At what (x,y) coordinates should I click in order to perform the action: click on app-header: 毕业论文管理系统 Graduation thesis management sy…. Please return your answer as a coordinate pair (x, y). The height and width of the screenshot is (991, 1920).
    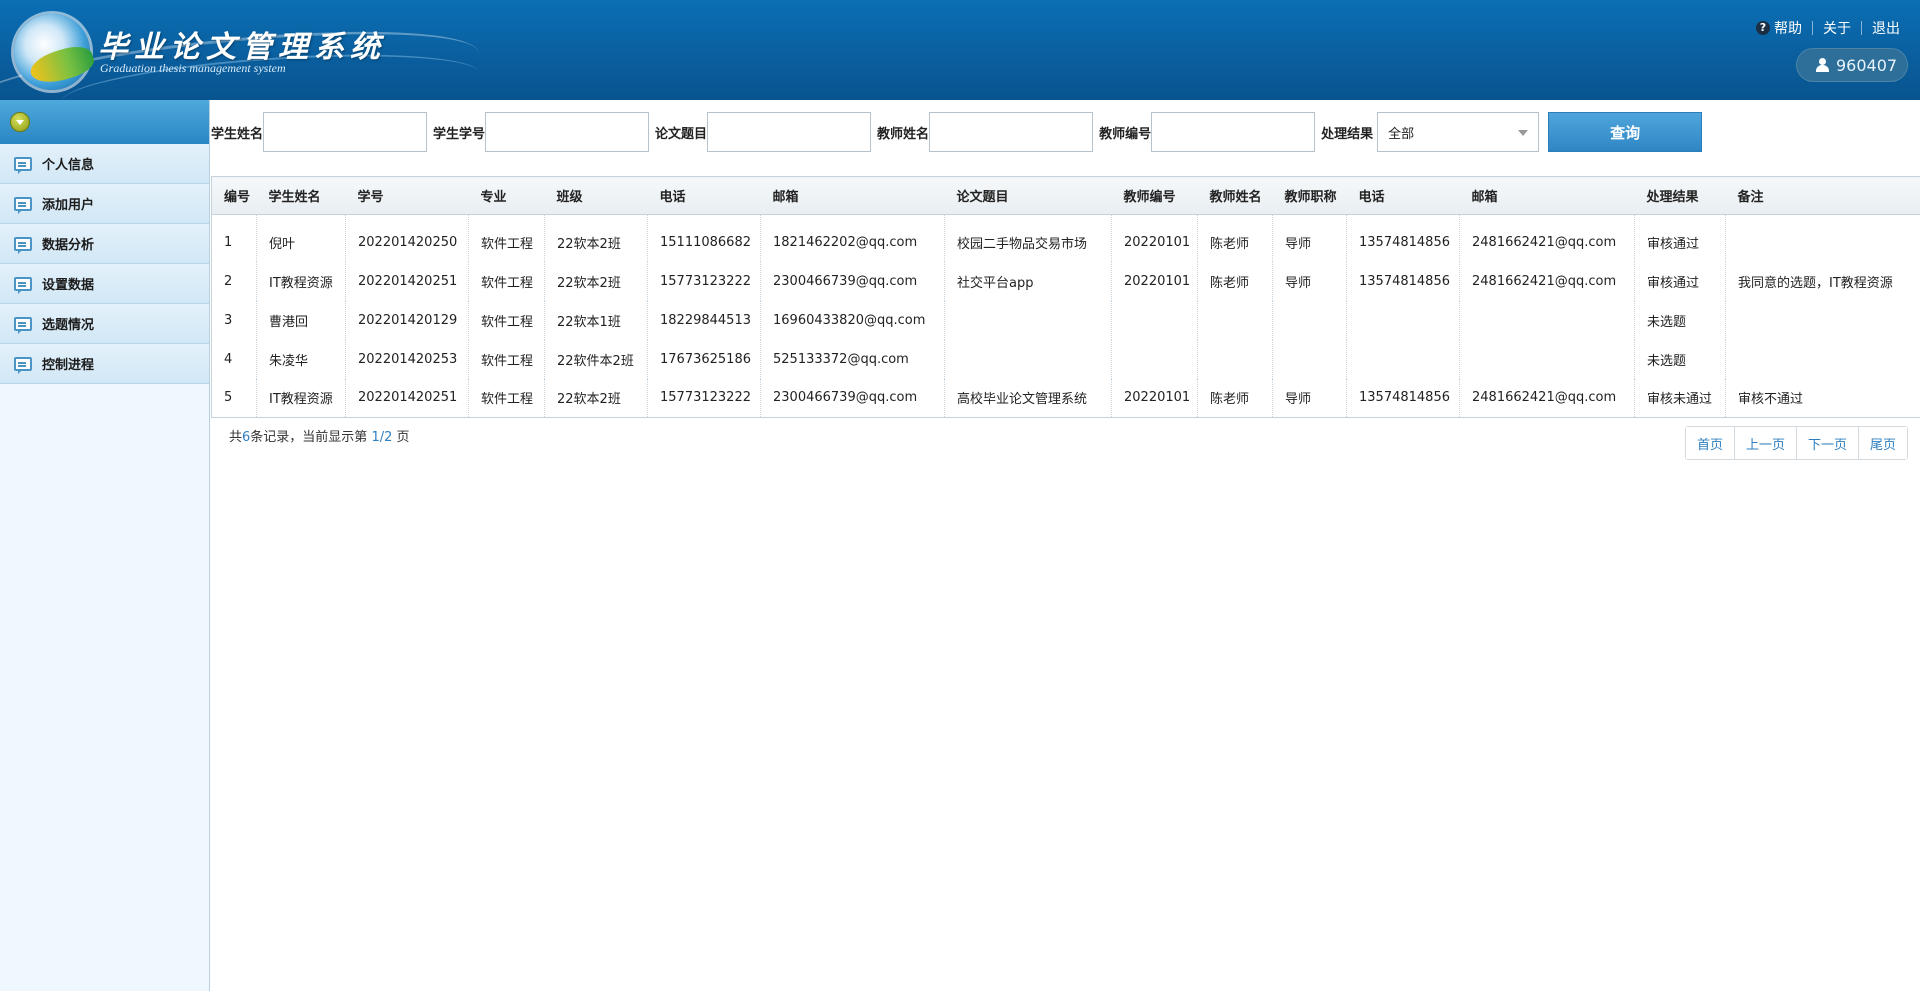
    Looking at the image, I should click on (960, 50).